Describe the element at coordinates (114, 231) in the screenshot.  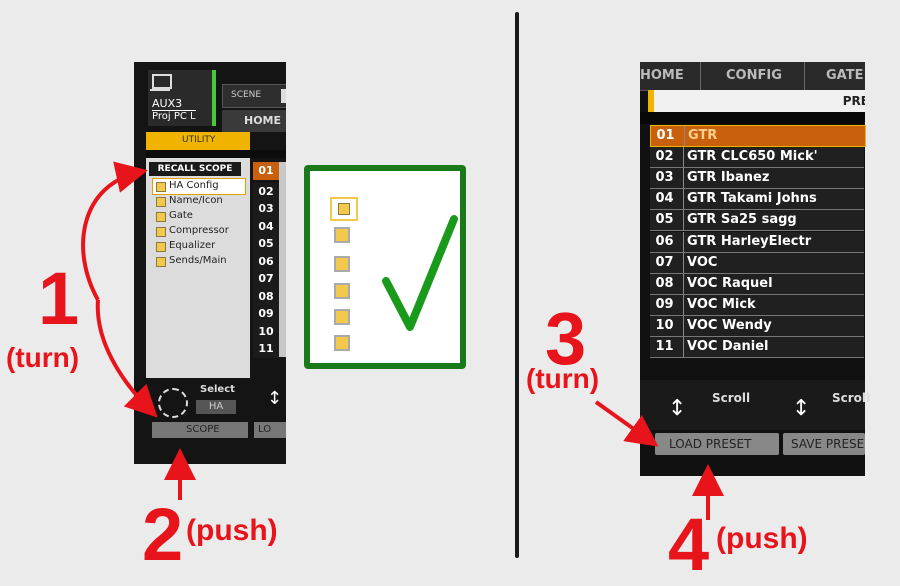
I see `arrow-step1-up` at that location.